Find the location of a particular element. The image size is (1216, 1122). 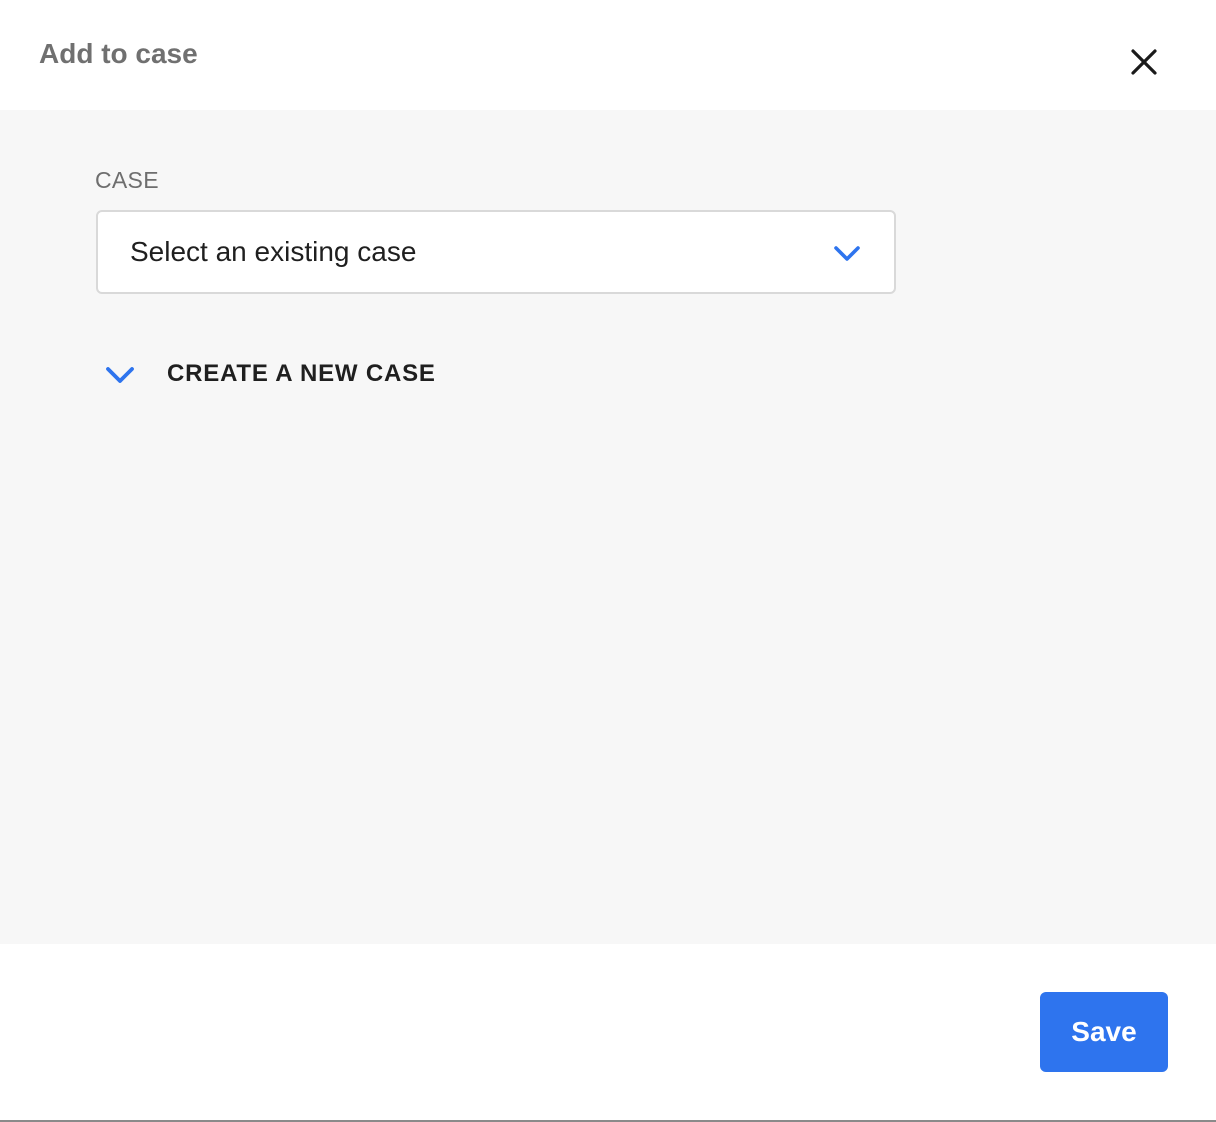

case-select: Select an existing case is located at coordinates (496, 252).